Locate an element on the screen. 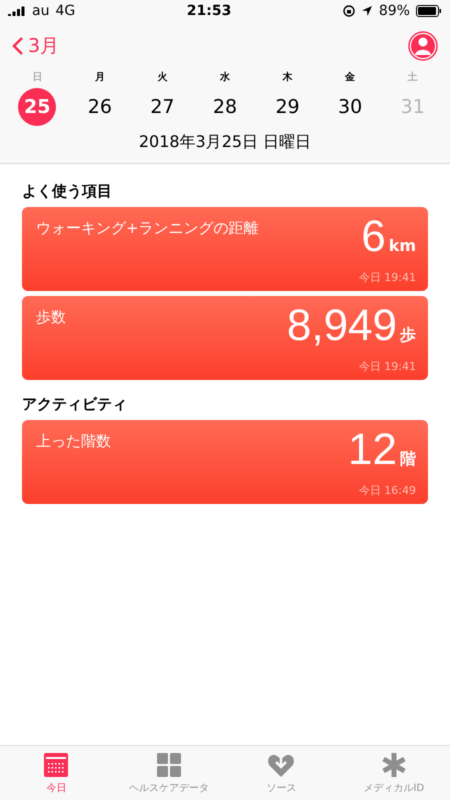  day-button: 28 is located at coordinates (225, 107).